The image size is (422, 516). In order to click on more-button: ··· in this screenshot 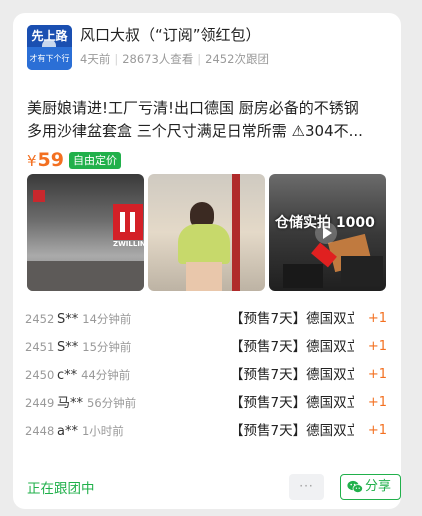, I will do `click(306, 487)`.